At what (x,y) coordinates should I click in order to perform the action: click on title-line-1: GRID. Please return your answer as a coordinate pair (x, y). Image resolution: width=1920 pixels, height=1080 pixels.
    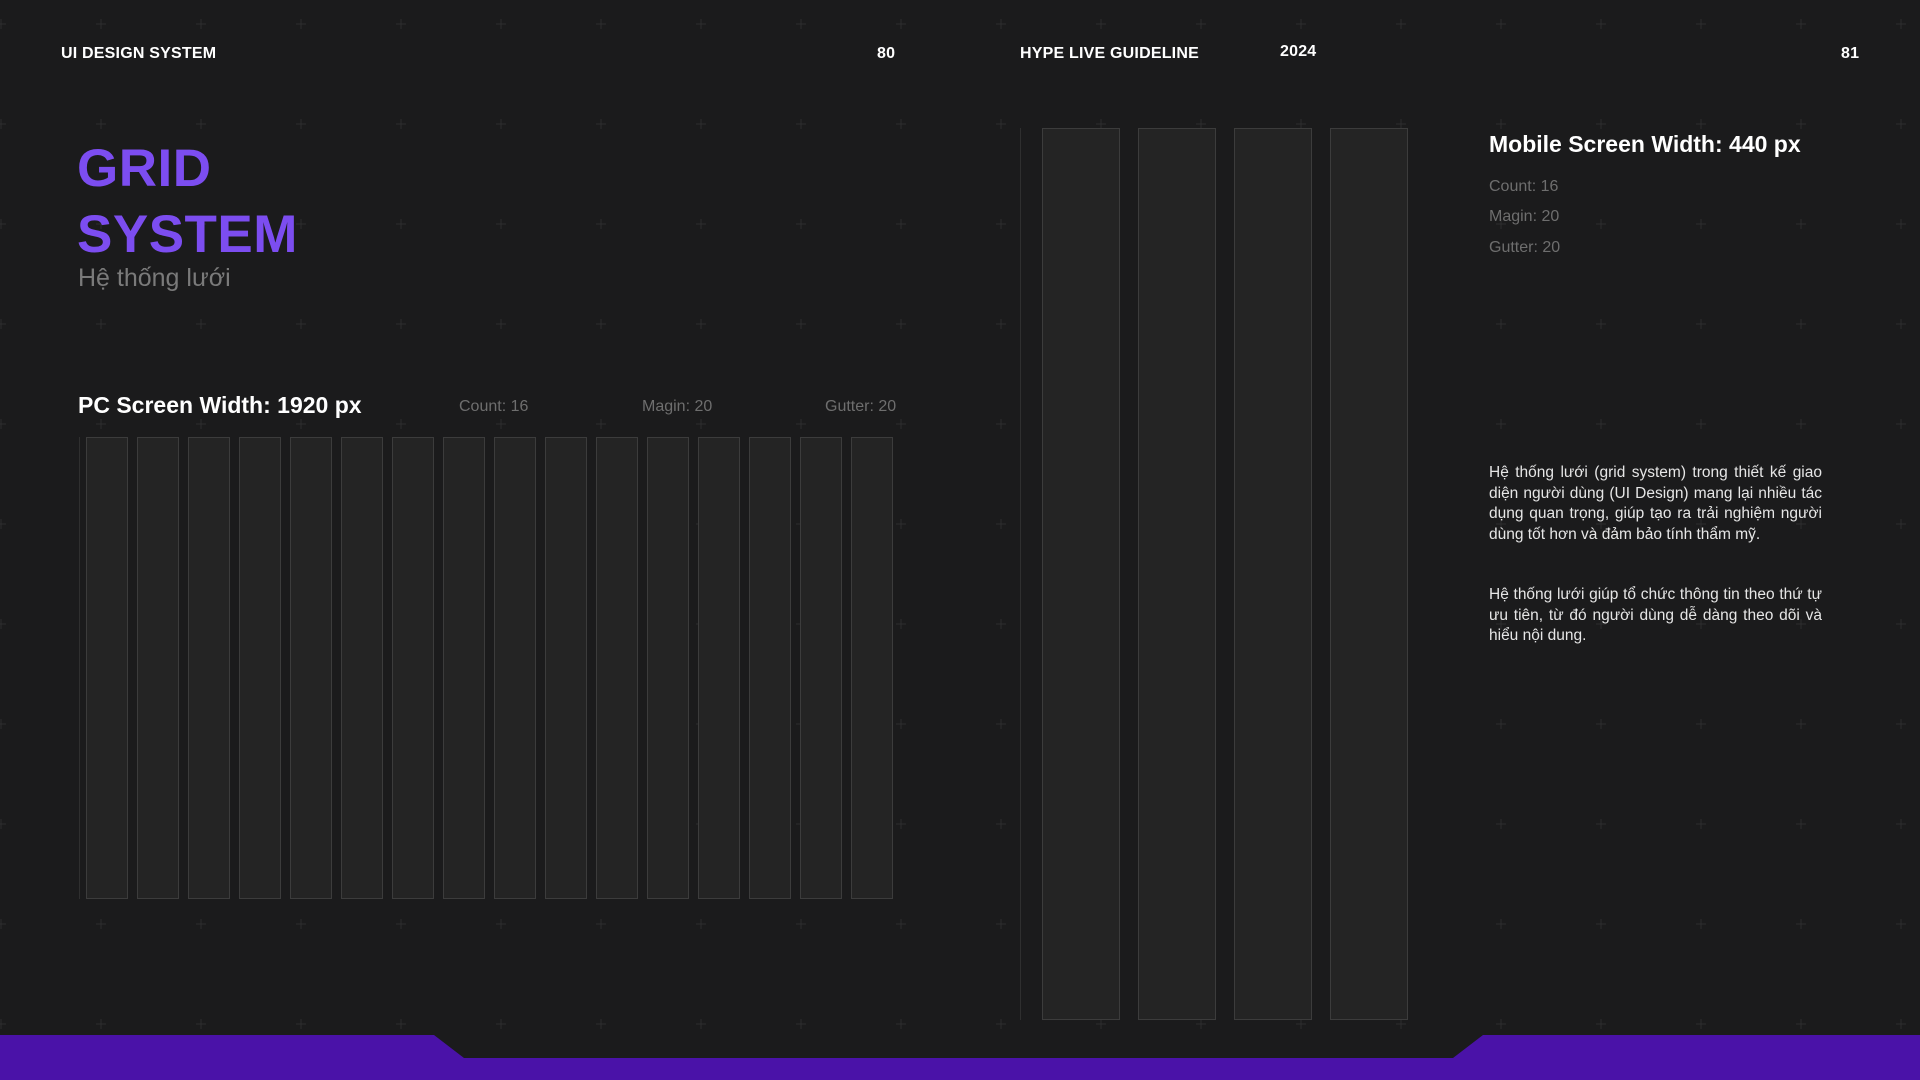
    Looking at the image, I should click on (144, 168).